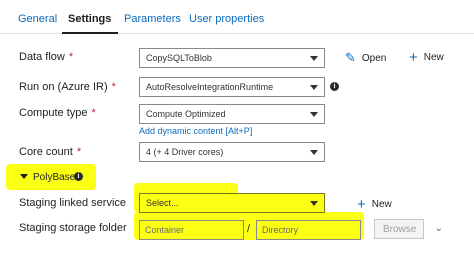 The height and width of the screenshot is (269, 474). What do you see at coordinates (152, 19) in the screenshot?
I see `tab-parameters: Parameters` at bounding box center [152, 19].